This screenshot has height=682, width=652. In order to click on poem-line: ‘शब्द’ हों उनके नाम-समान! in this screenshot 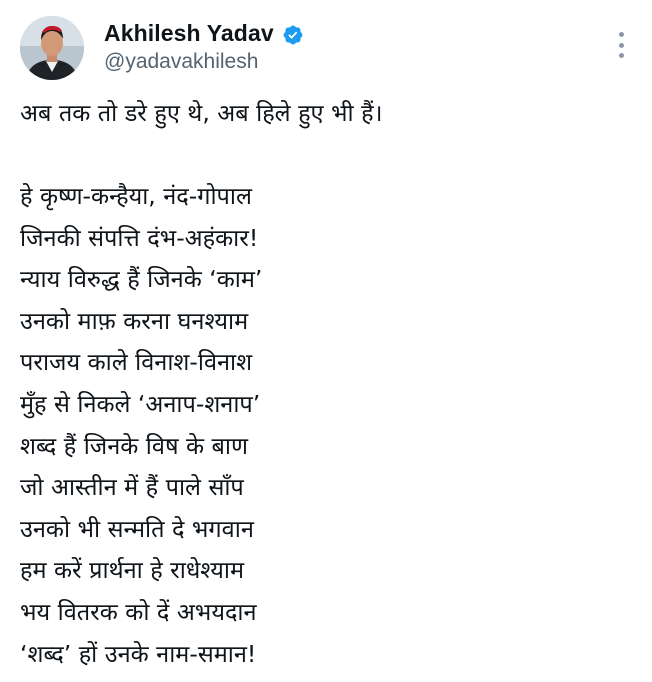, I will do `click(138, 653)`.